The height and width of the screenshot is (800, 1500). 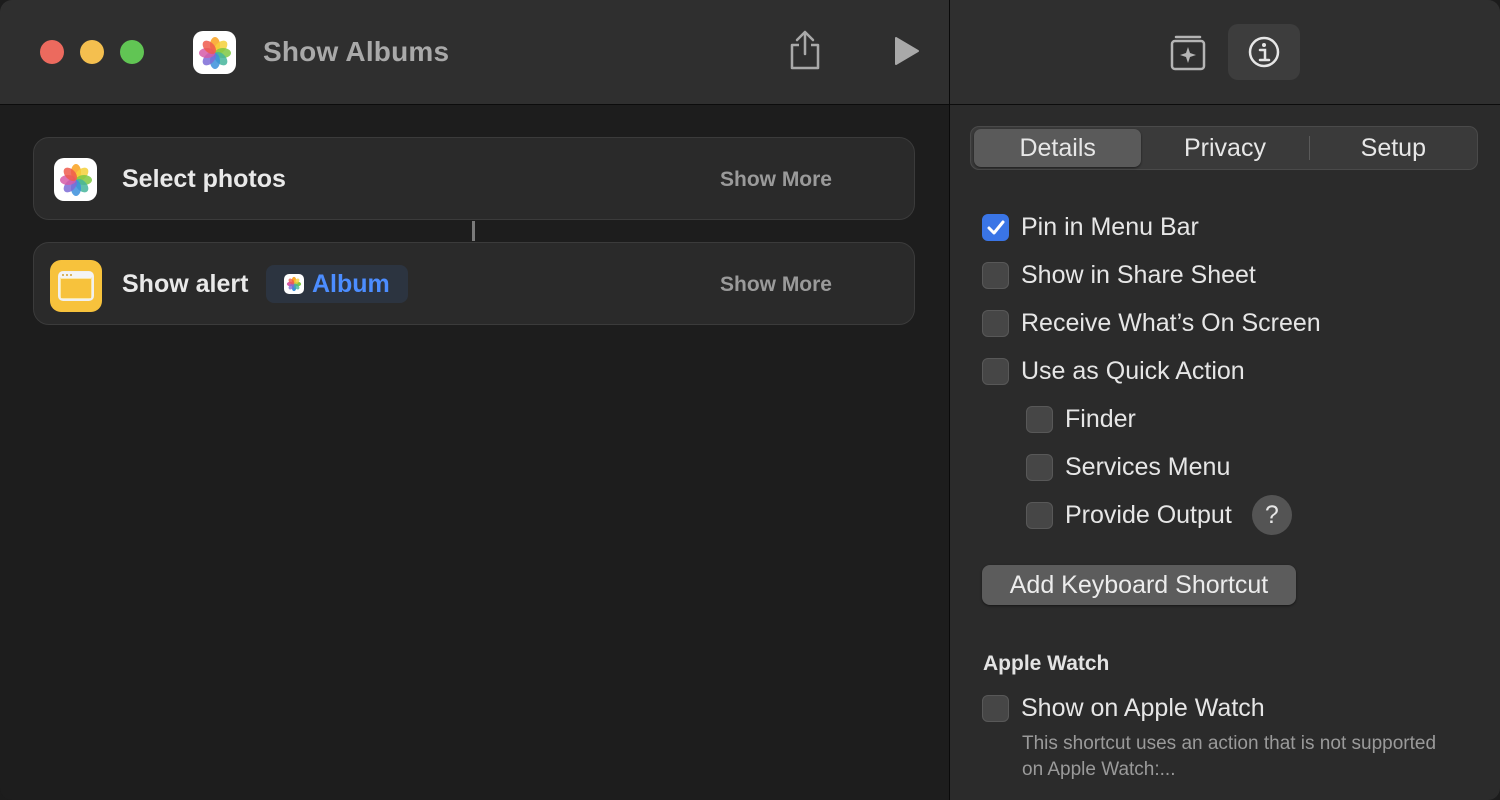 I want to click on tab-setup: Setup, so click(x=1393, y=148).